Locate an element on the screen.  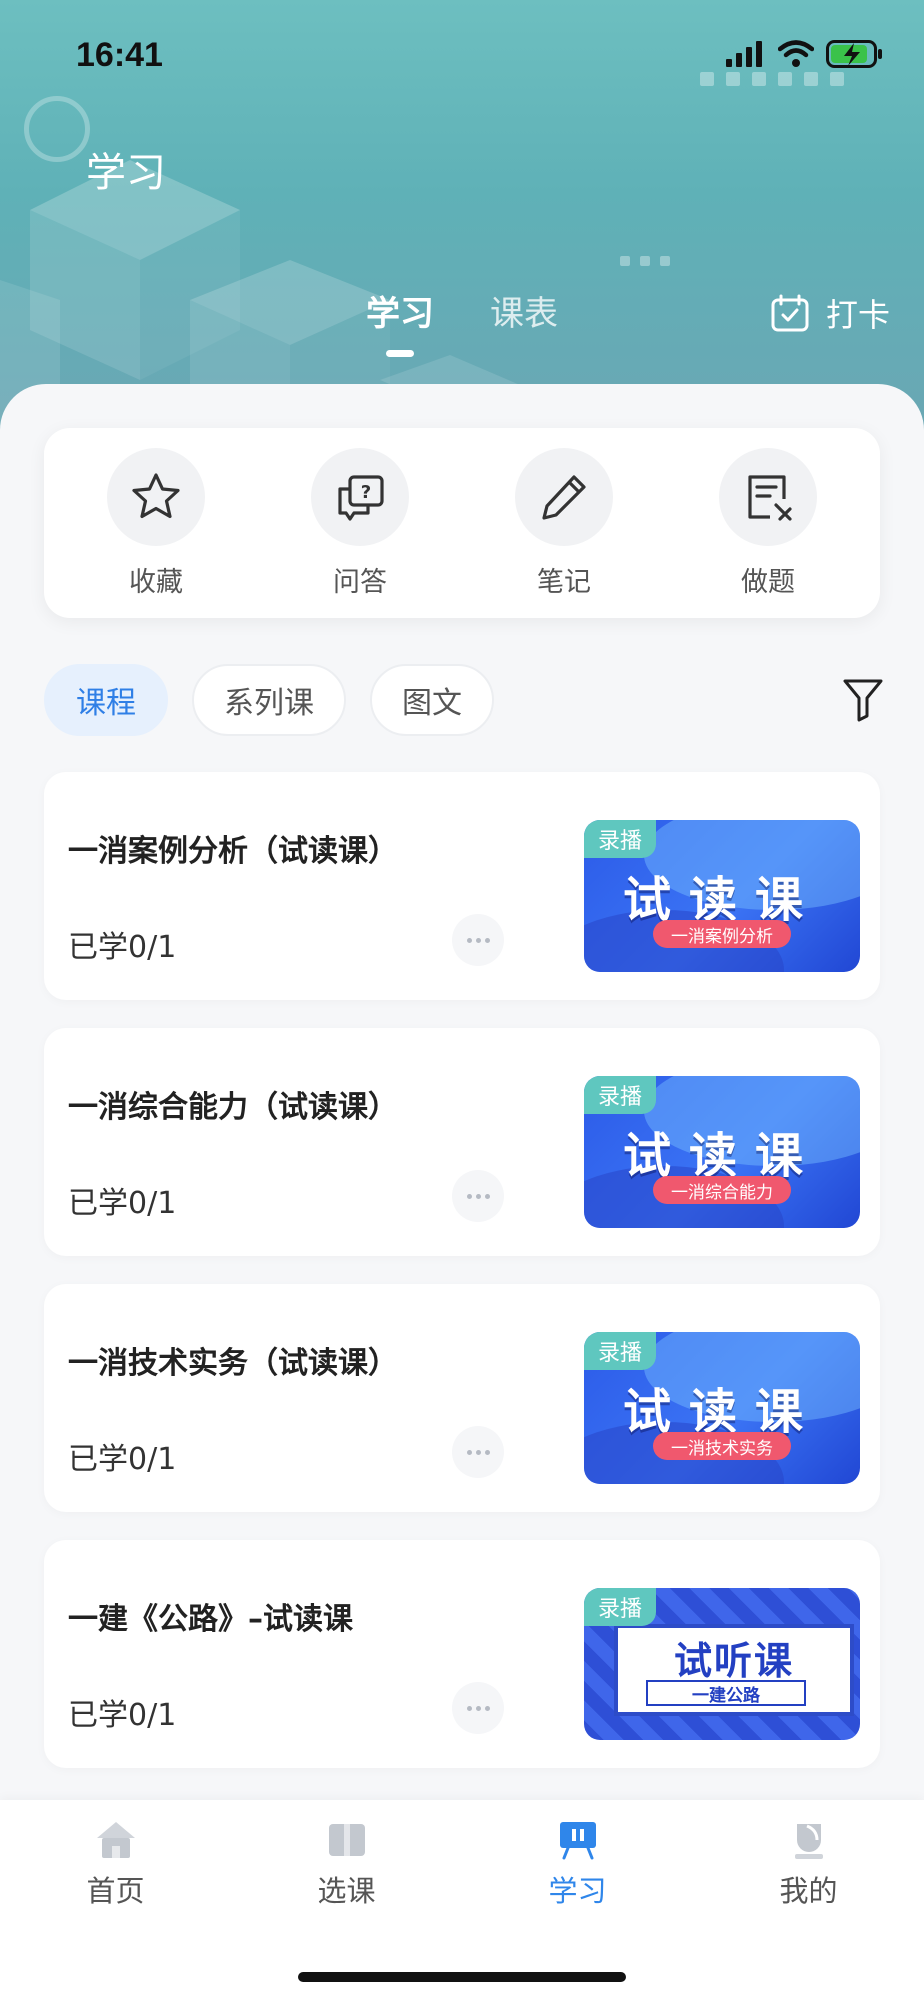
quick-action-label: 做题 is located at coordinates (768, 582).